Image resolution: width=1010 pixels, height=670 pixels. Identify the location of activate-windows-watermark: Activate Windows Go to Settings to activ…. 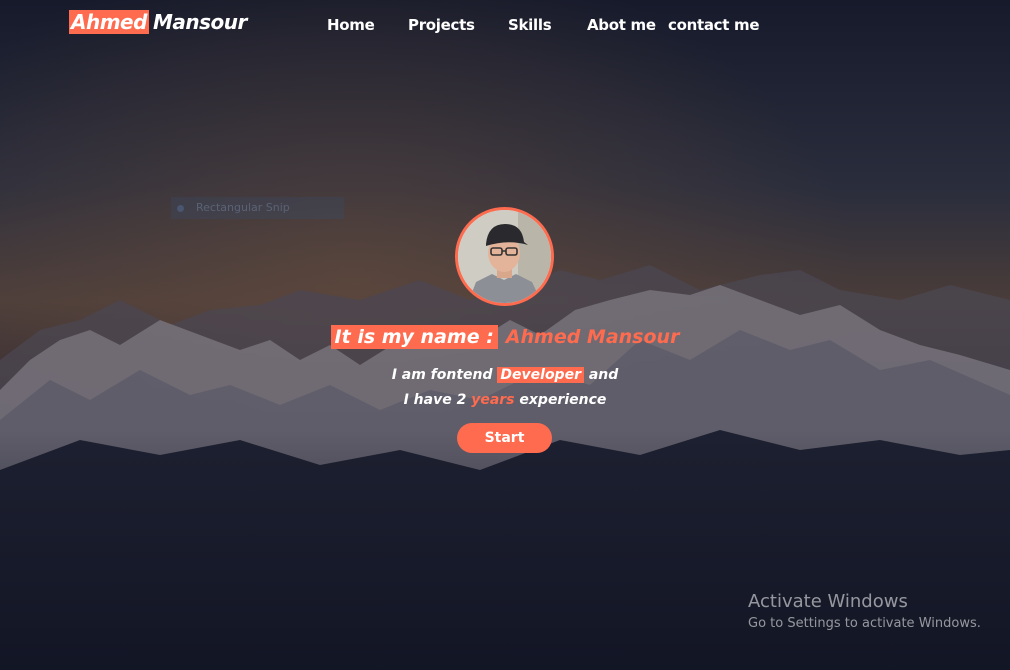
(864, 611).